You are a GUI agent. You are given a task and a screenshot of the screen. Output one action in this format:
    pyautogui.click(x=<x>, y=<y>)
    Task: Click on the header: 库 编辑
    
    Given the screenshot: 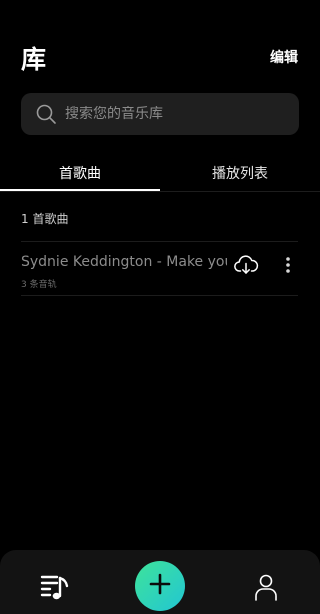 What is the action you would take?
    pyautogui.click(x=160, y=45)
    